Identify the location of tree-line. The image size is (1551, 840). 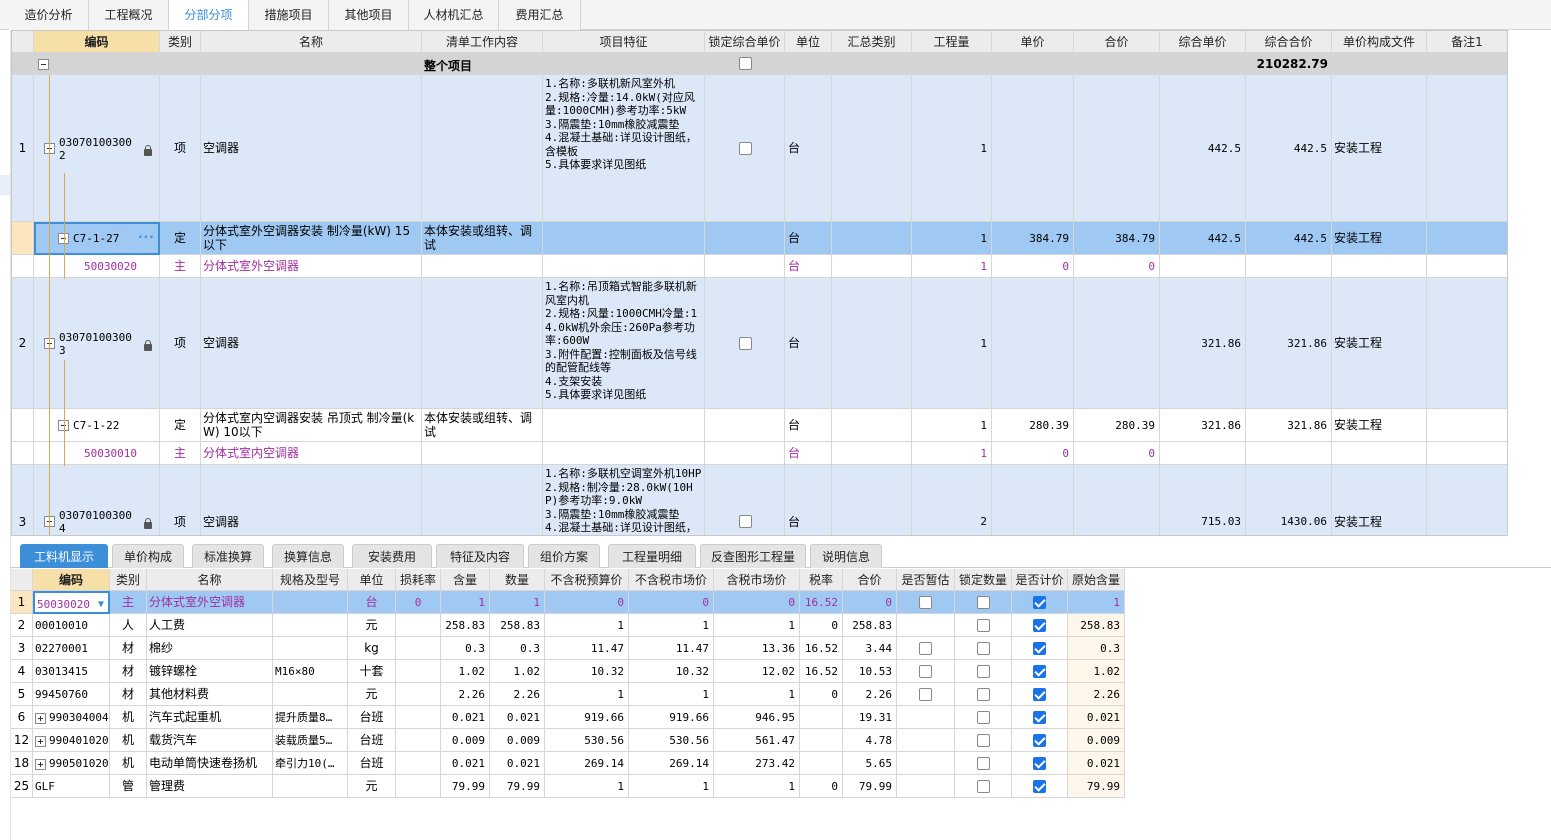
(49, 305).